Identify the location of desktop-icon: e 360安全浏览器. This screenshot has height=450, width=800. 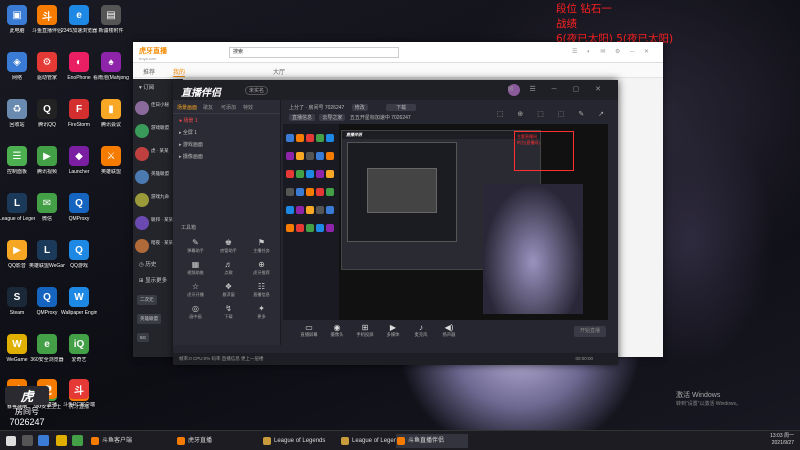
(47, 354).